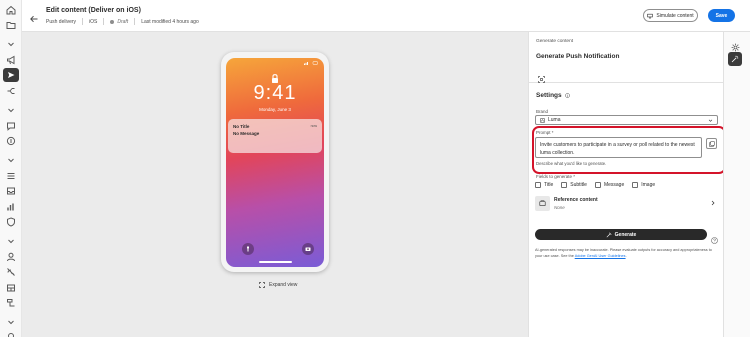  What do you see at coordinates (11, 10) in the screenshot?
I see `home-icon` at bounding box center [11, 10].